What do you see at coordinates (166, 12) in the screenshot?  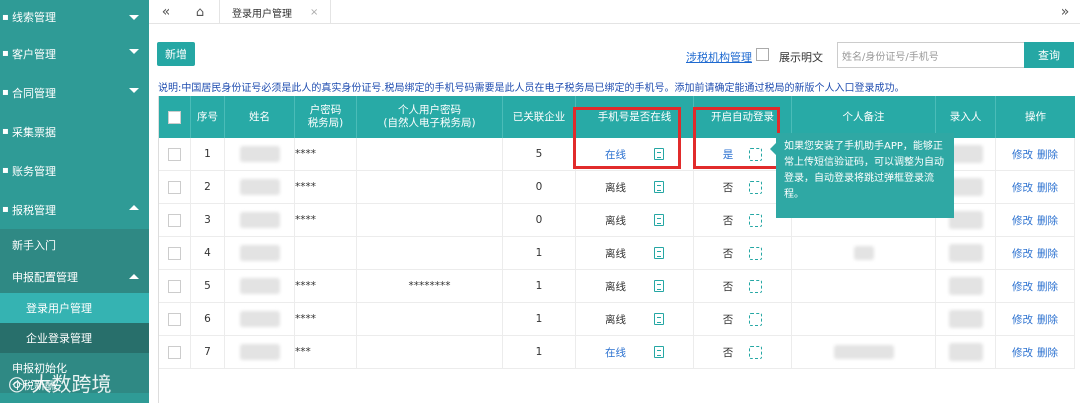 I see `collapse-left-icon: «` at bounding box center [166, 12].